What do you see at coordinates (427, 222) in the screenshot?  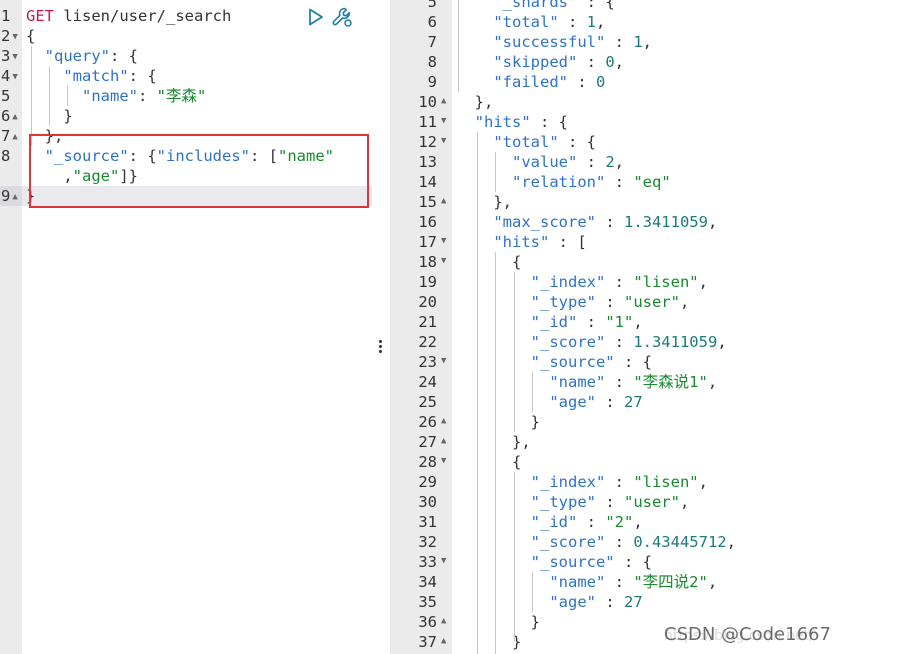 I see `line-number: 16` at bounding box center [427, 222].